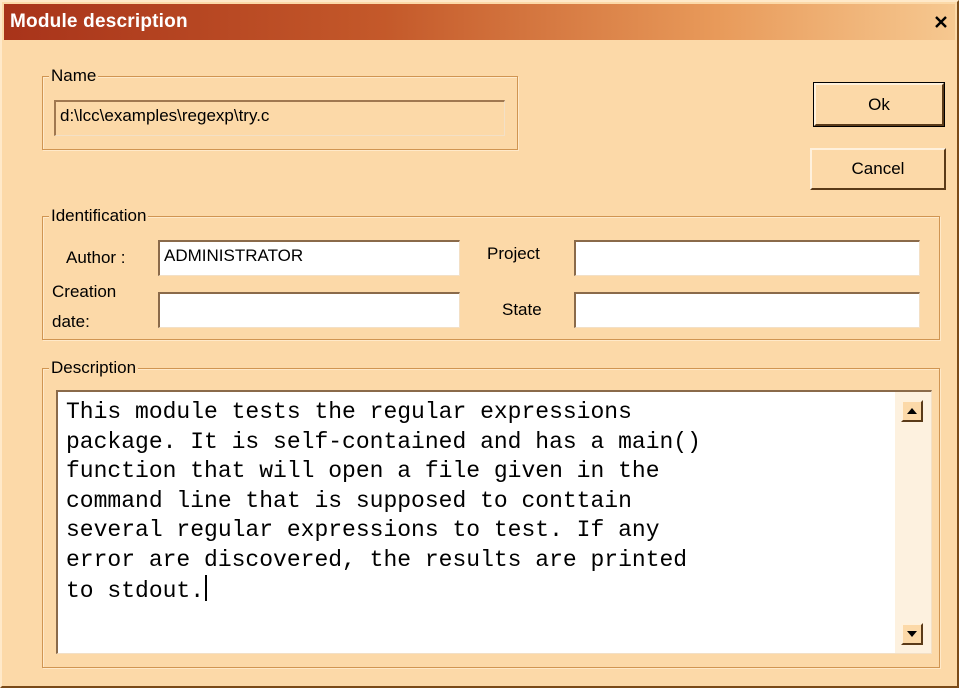 This screenshot has width=959, height=688. Describe the element at coordinates (279, 118) in the screenshot. I see `module-path-field: d:\lcc\examples\regexp\try.c` at that location.